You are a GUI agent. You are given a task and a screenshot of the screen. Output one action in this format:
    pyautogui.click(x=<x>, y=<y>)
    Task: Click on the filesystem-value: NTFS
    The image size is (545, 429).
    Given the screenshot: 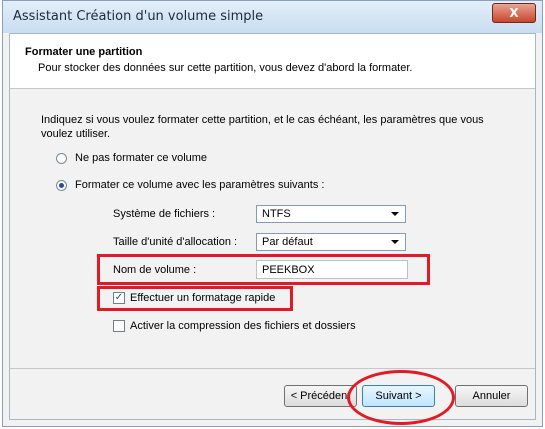 What is the action you would take?
    pyautogui.click(x=276, y=214)
    